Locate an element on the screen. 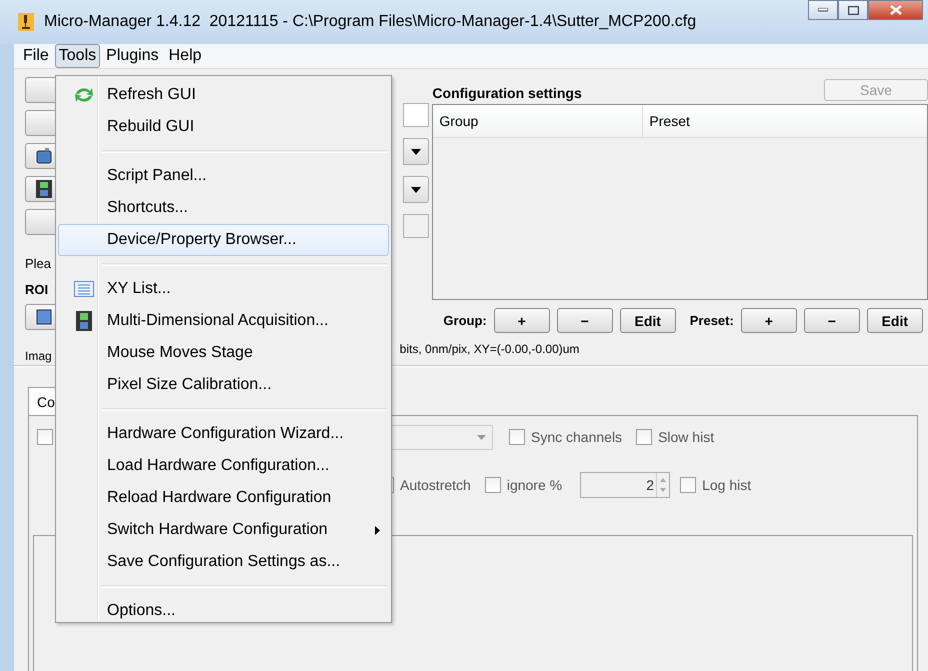 The height and width of the screenshot is (671, 928). menu-item: Plugins is located at coordinates (132, 56).